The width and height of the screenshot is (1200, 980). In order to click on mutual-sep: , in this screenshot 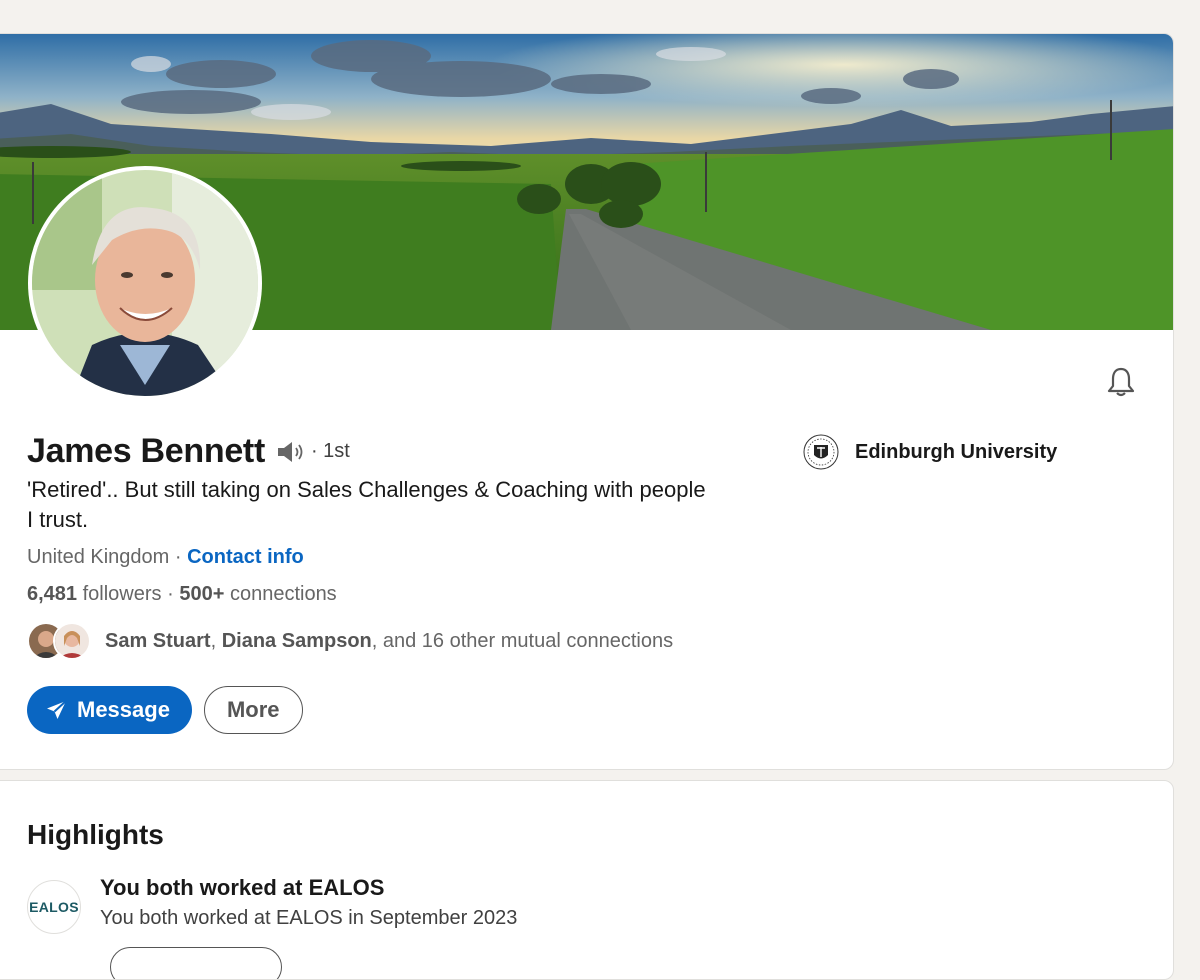, I will do `click(216, 640)`.